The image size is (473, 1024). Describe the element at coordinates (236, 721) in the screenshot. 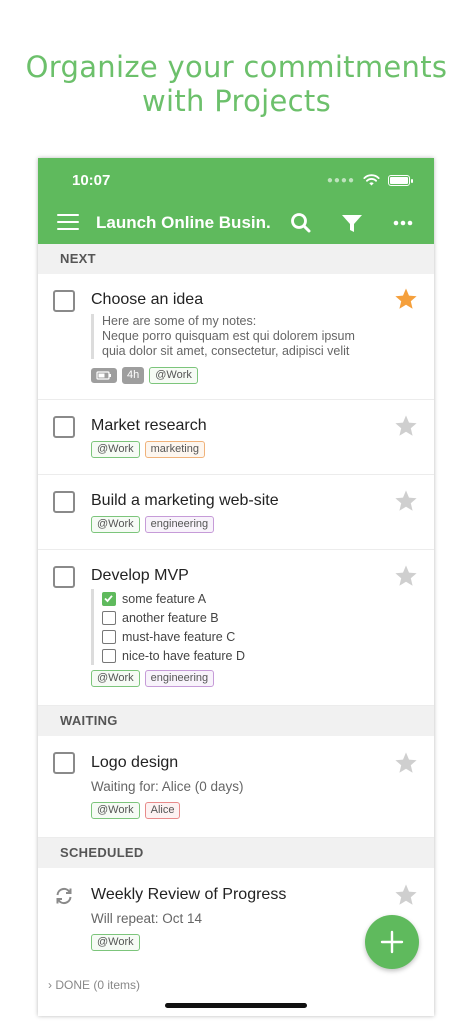

I see `section-waiting: WAITING` at that location.